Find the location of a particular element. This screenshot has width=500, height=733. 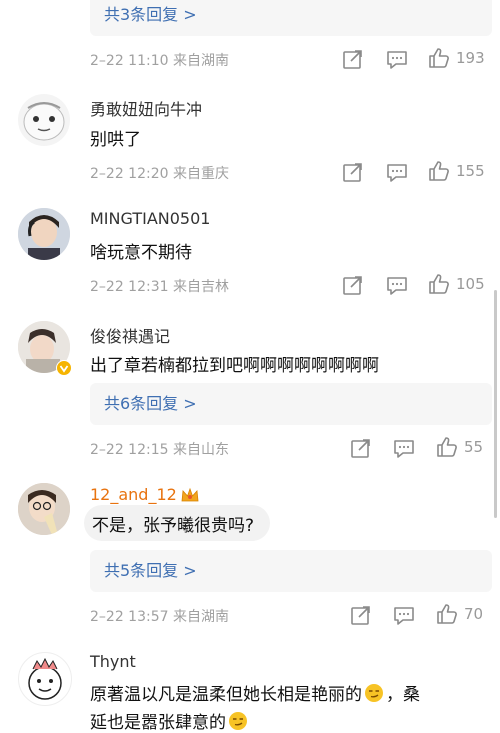

like-count: 70 is located at coordinates (474, 614).